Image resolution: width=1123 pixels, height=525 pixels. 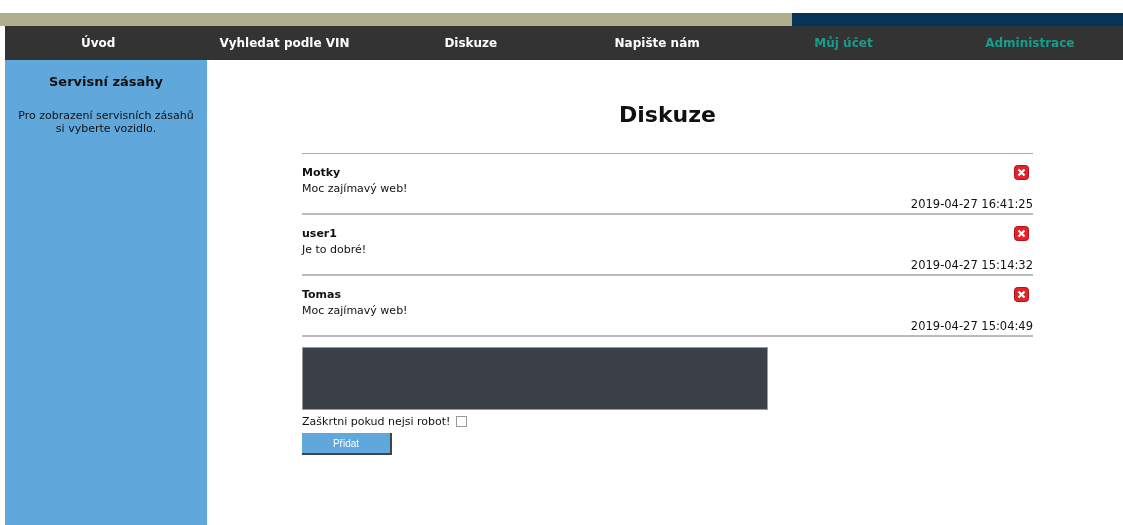 What do you see at coordinates (106, 81) in the screenshot?
I see `sidebar-title: Servisní zásahy` at bounding box center [106, 81].